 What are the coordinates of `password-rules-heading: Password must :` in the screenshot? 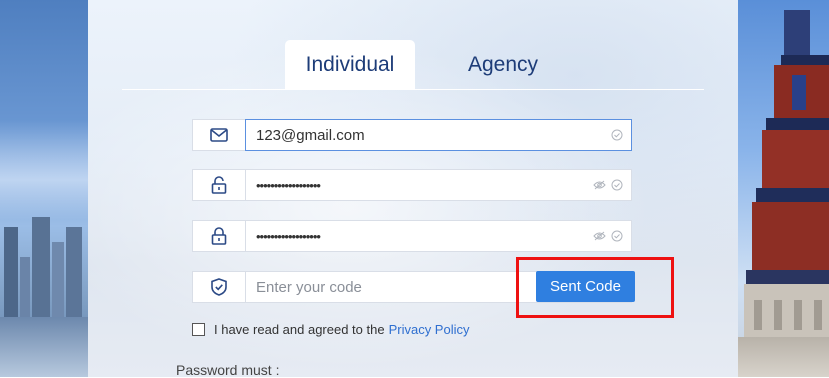 It's located at (228, 370).